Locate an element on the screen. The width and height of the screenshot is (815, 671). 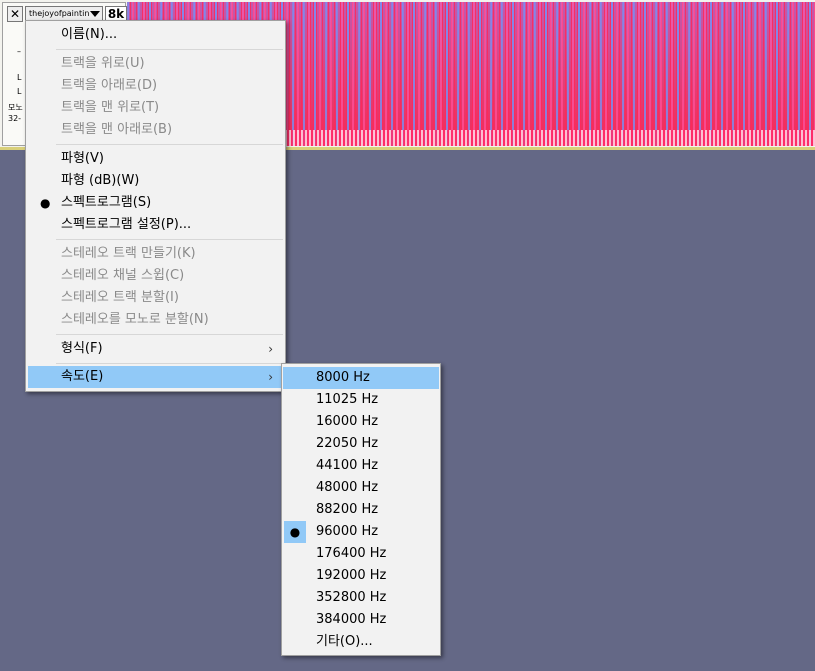
menu-item-move-bottom: 트랙을 맨 아래로(B) is located at coordinates (155, 130).